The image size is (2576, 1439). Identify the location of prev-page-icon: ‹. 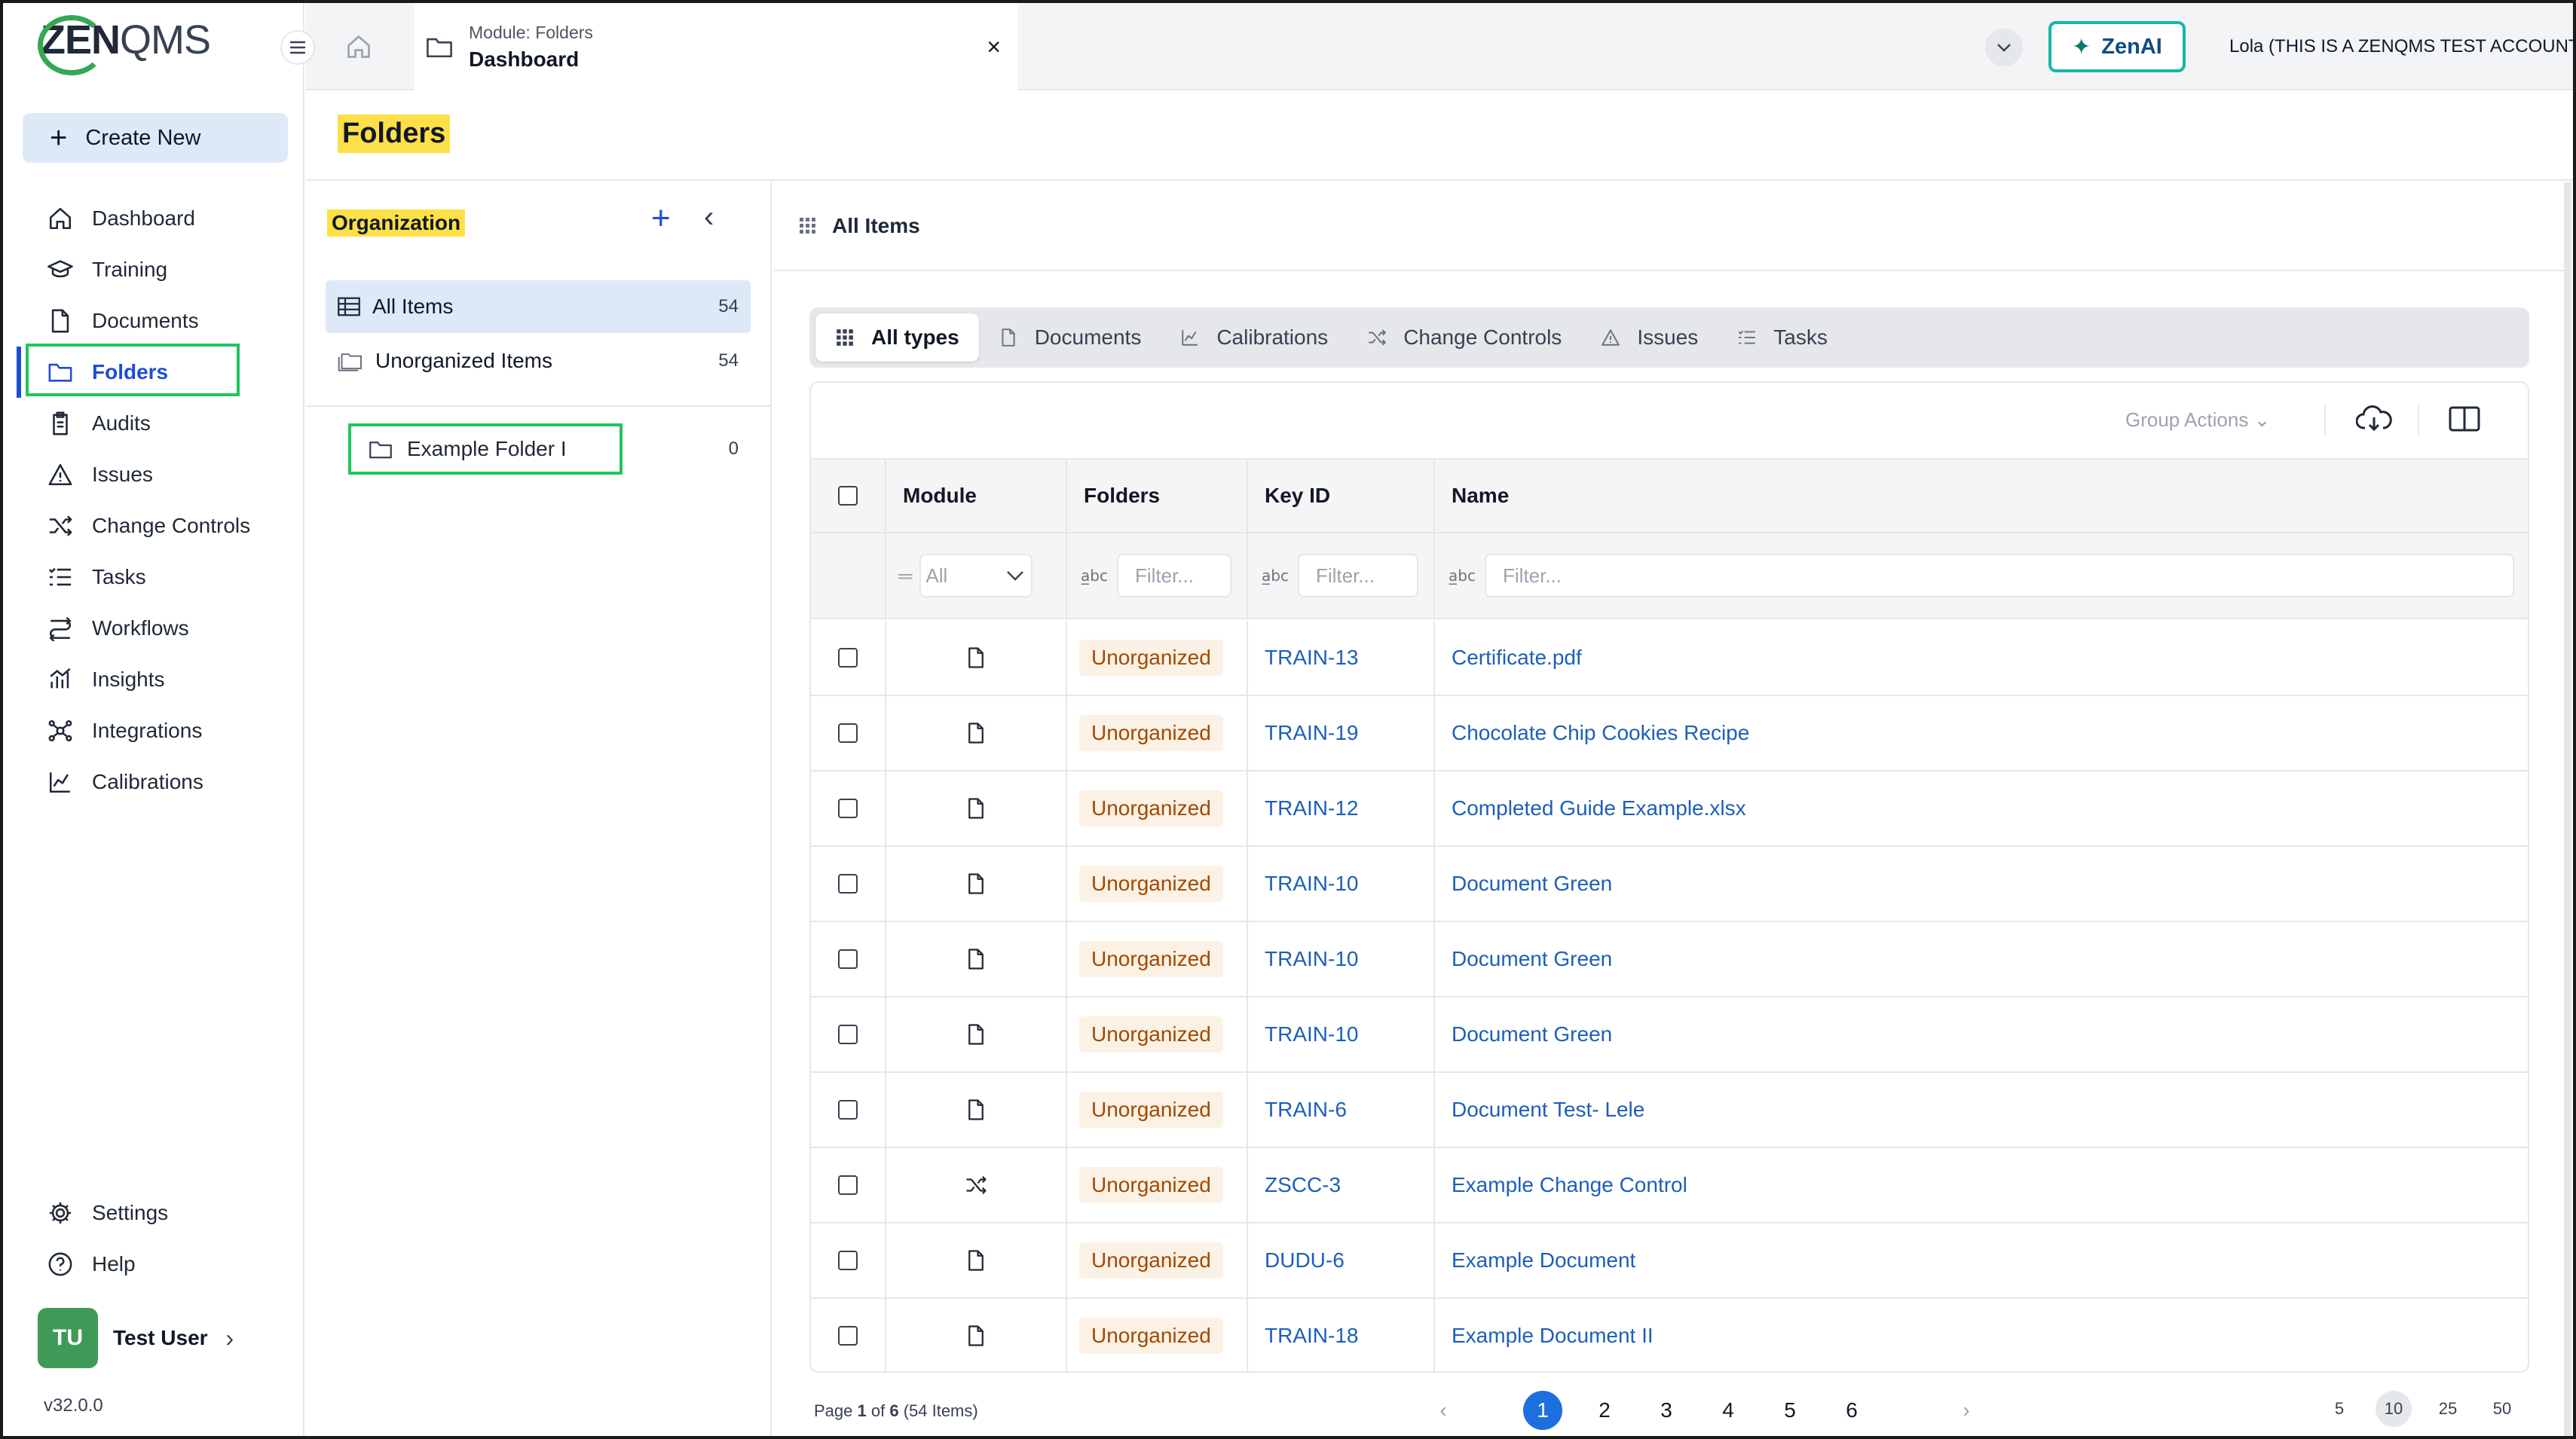
(1443, 1410).